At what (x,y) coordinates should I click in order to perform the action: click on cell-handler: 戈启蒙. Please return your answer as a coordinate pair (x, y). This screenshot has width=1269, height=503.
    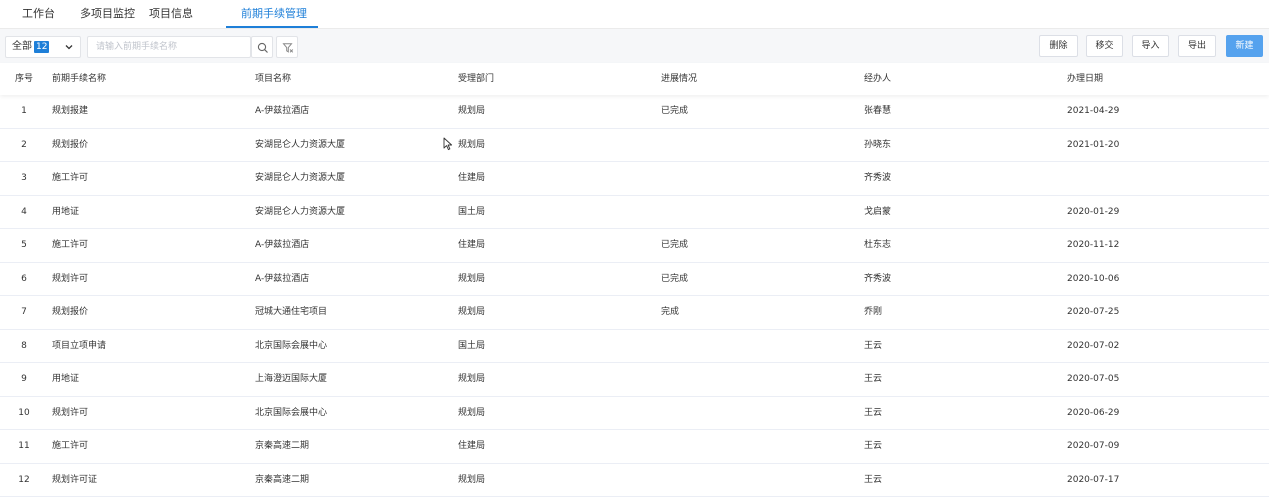
    Looking at the image, I should click on (878, 211).